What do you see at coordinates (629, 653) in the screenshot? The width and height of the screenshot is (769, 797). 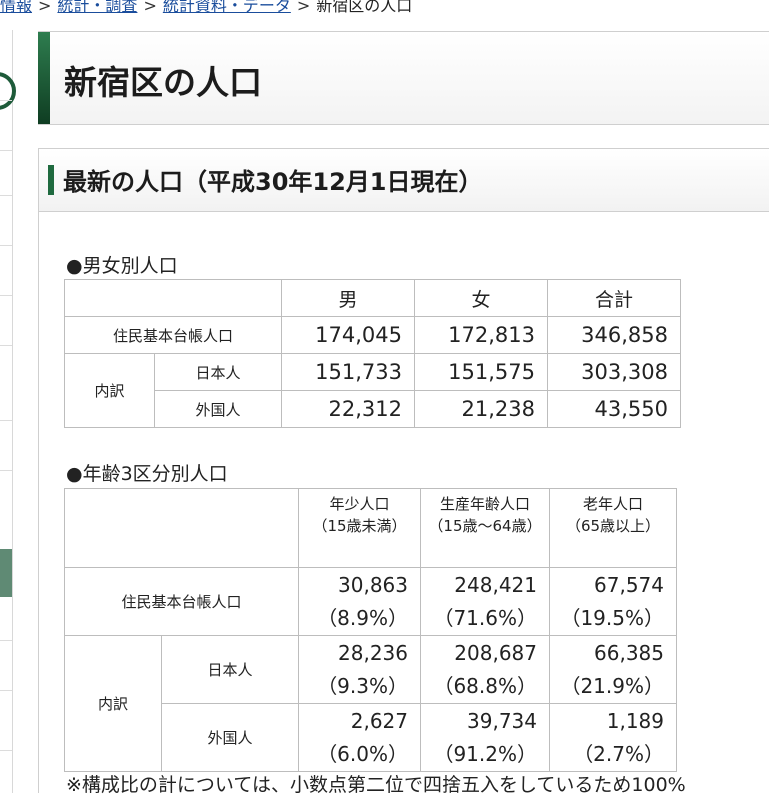 I see `cell-value: 66,385` at bounding box center [629, 653].